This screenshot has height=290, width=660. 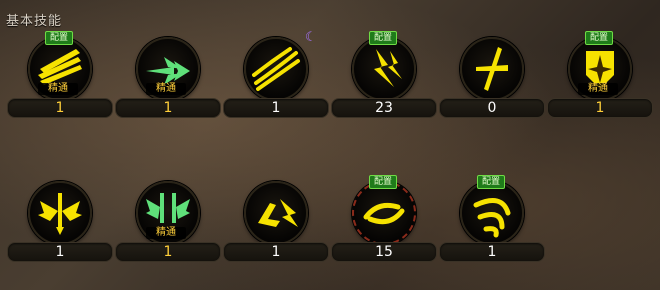 I want to click on lightning-strike-icon, so click(x=384, y=69).